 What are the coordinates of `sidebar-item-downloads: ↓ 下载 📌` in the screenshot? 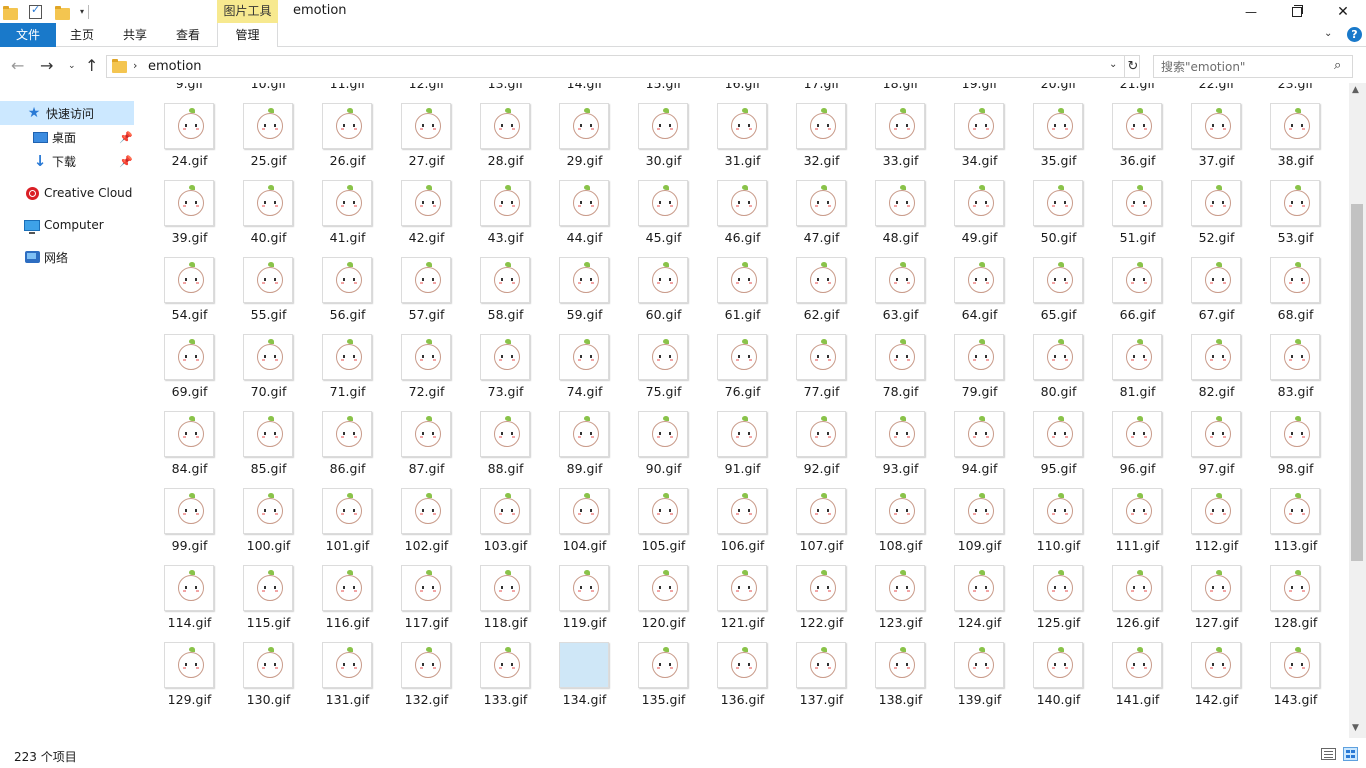 It's located at (67, 161).